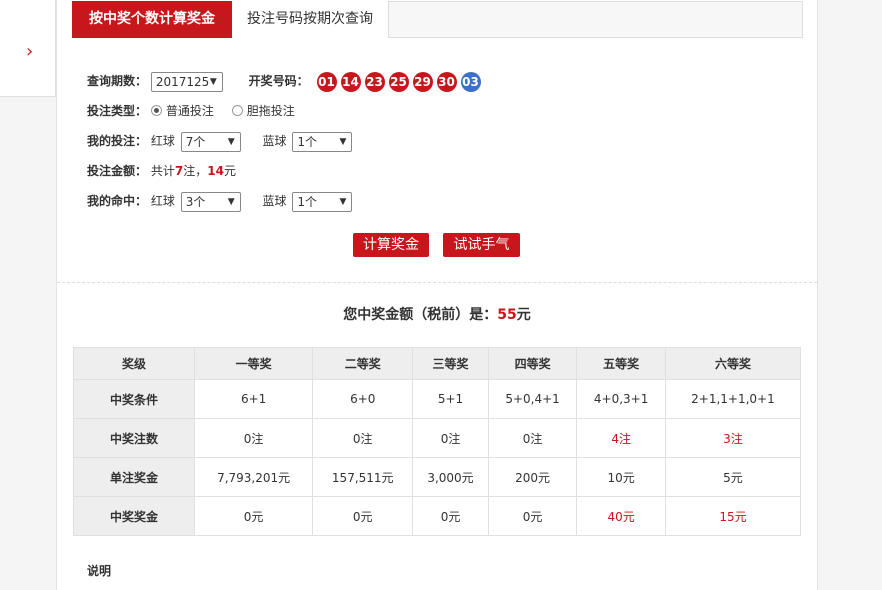  What do you see at coordinates (621, 438) in the screenshot?
I see `table-cell: 4注` at bounding box center [621, 438].